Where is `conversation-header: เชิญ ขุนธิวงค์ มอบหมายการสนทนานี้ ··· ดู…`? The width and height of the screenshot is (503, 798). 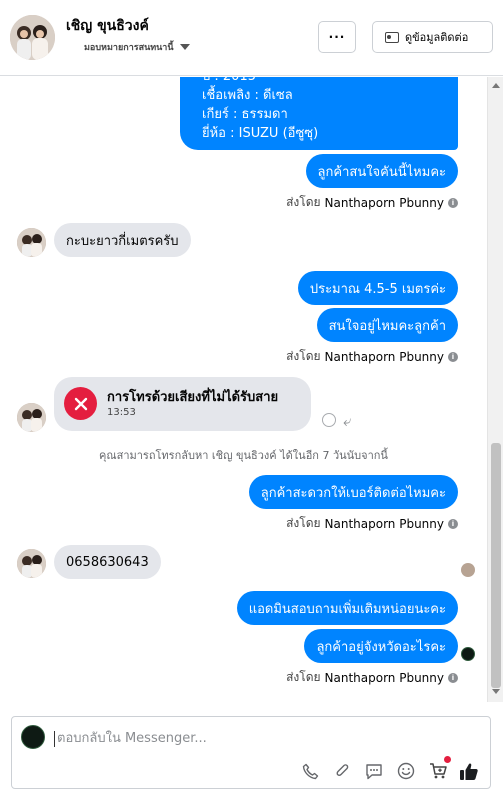 conversation-header: เชิญ ขุนธิวงค์ มอบหมายการสนทนานี้ ··· ดู… is located at coordinates (251, 38).